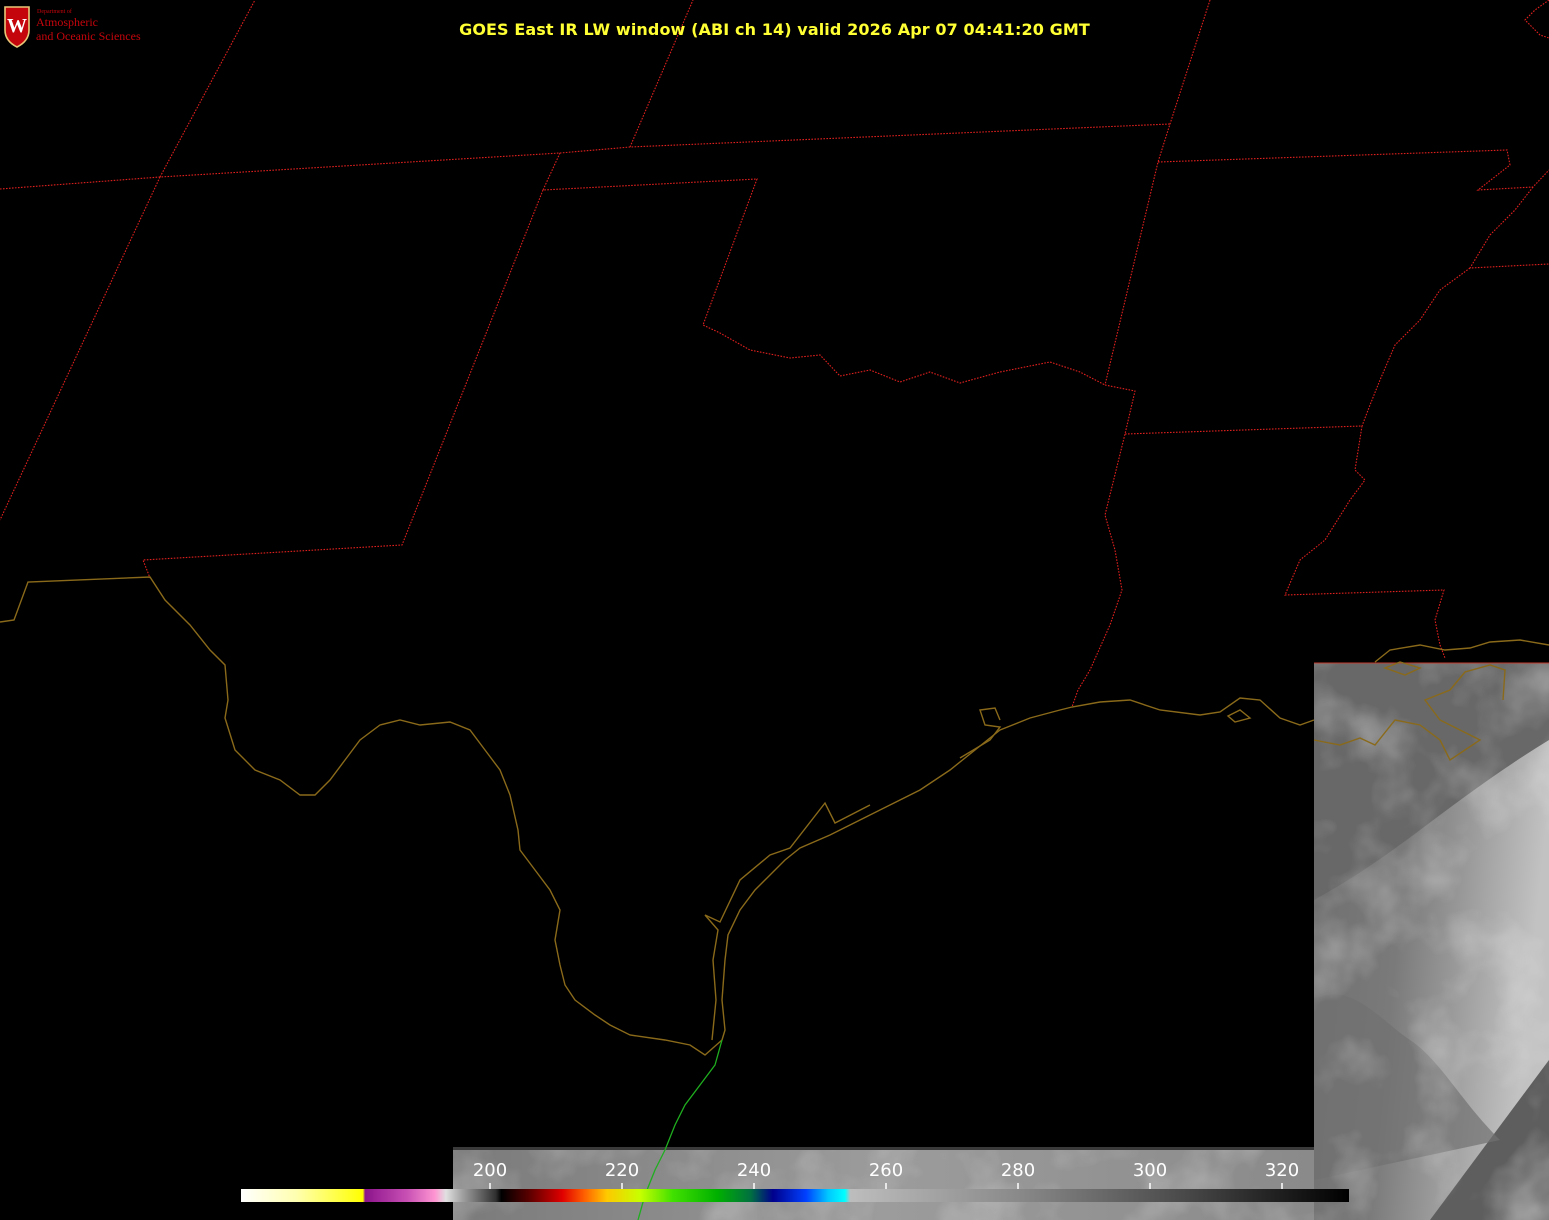  I want to click on colorbar-tick-label: 240, so click(754, 1170).